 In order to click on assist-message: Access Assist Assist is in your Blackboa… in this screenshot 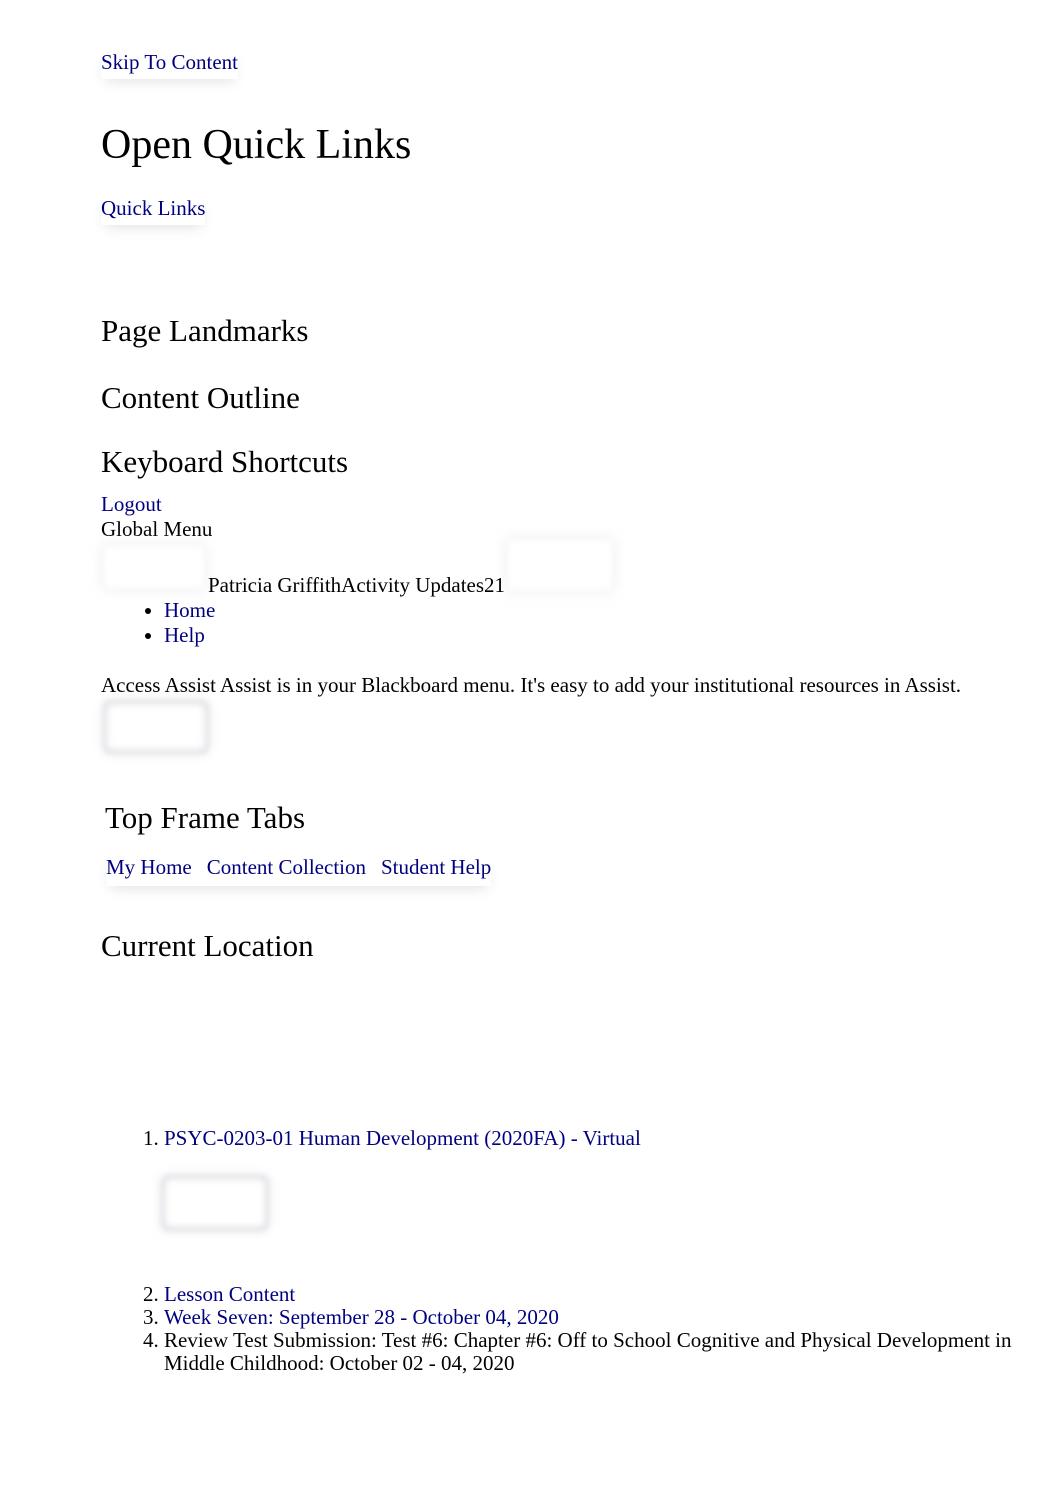, I will do `click(531, 685)`.